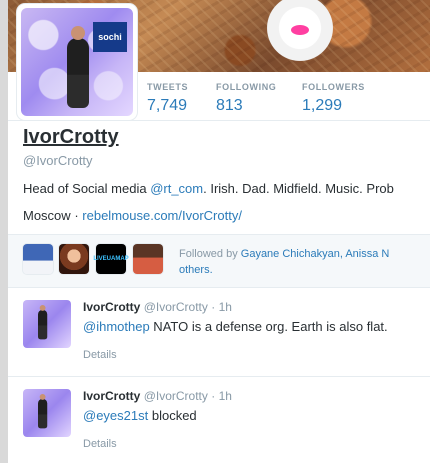 The height and width of the screenshot is (475, 430). I want to click on followers-stat: FOLLOWERS 1,299, so click(333, 98).